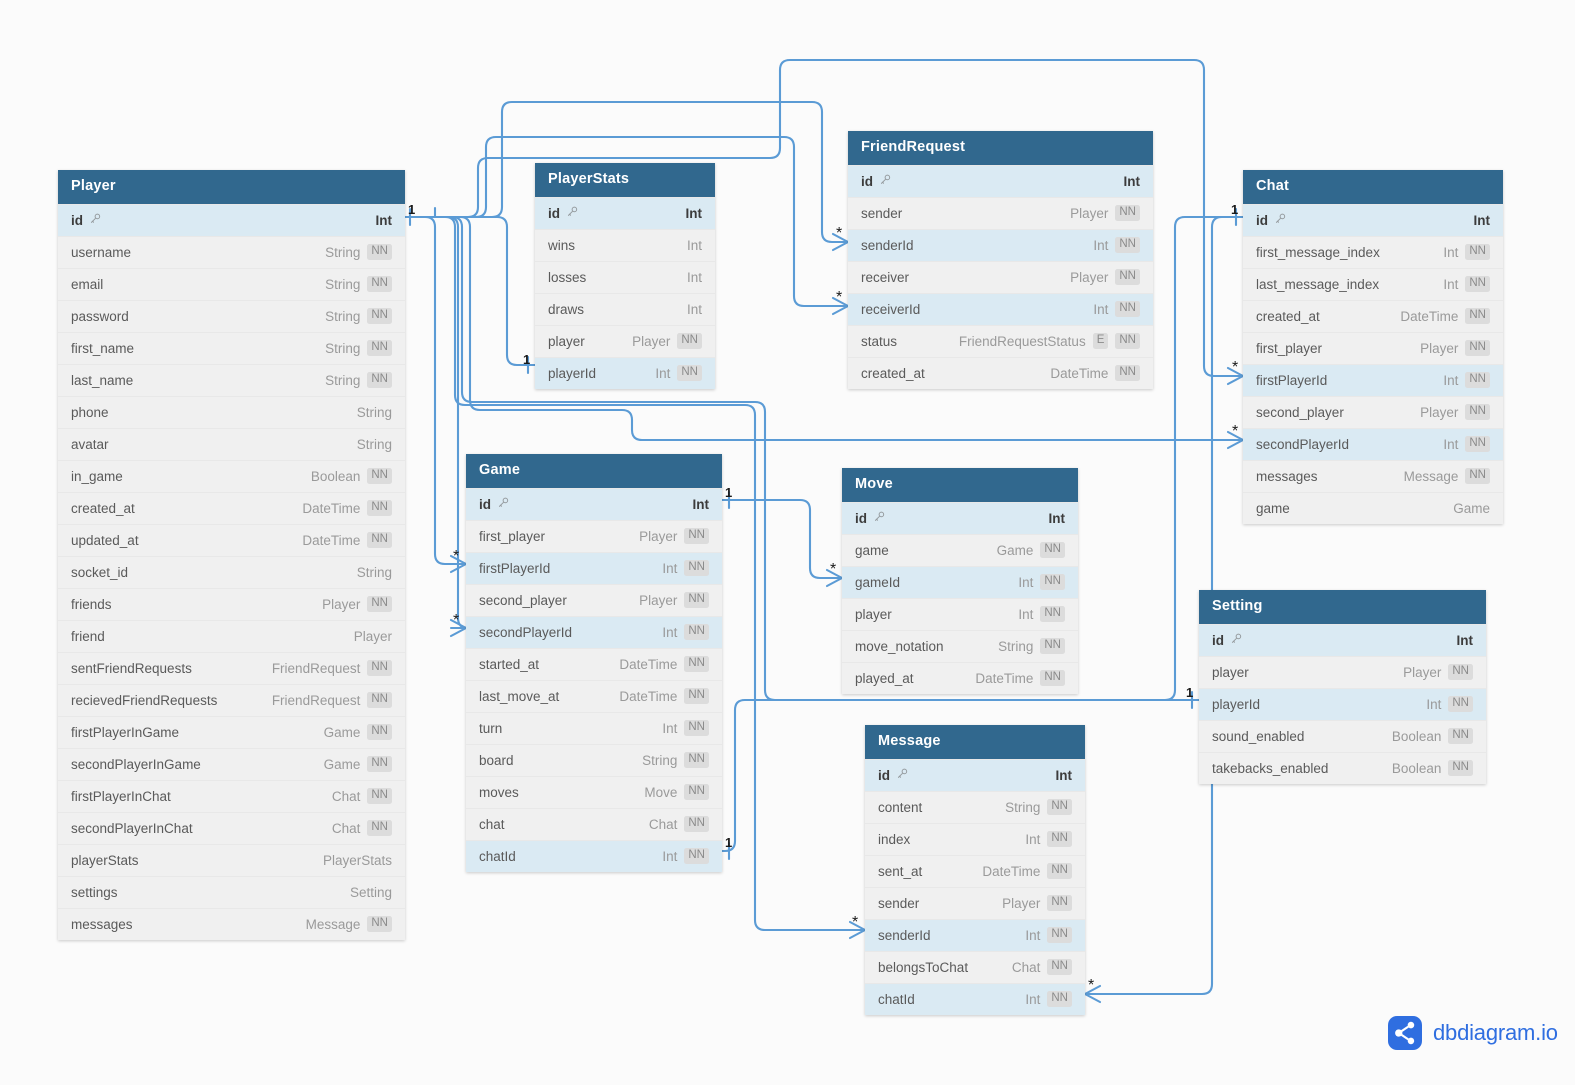  What do you see at coordinates (975, 966) in the screenshot?
I see `field-row: belongsToChat Chat NN` at bounding box center [975, 966].